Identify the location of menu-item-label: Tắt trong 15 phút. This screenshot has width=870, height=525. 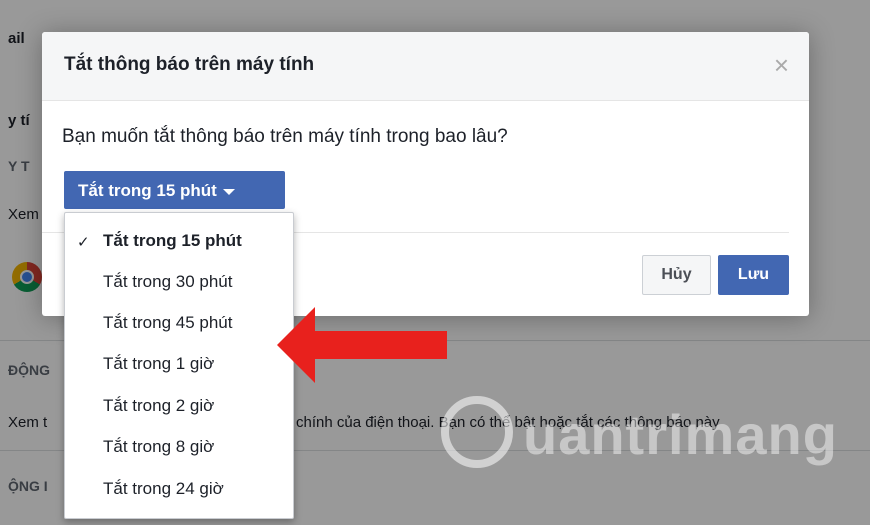
(172, 240).